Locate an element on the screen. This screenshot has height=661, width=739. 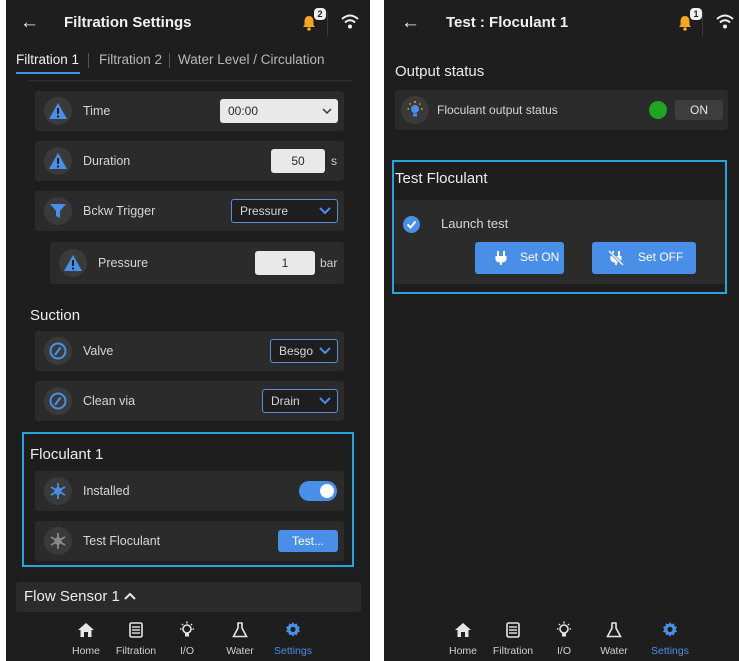
valve-select: Besgo is located at coordinates (304, 351).